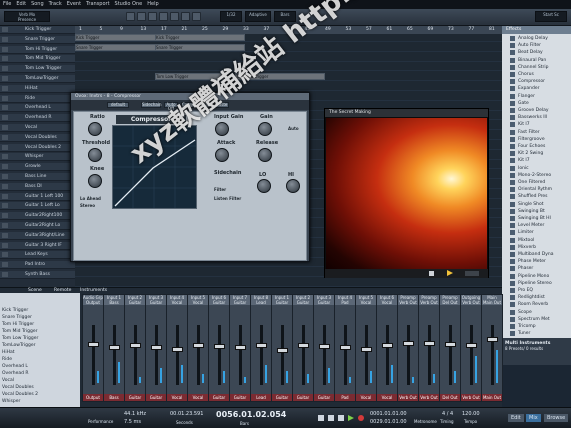  I want to click on browser-item: Redlightdist, so click(536, 297).